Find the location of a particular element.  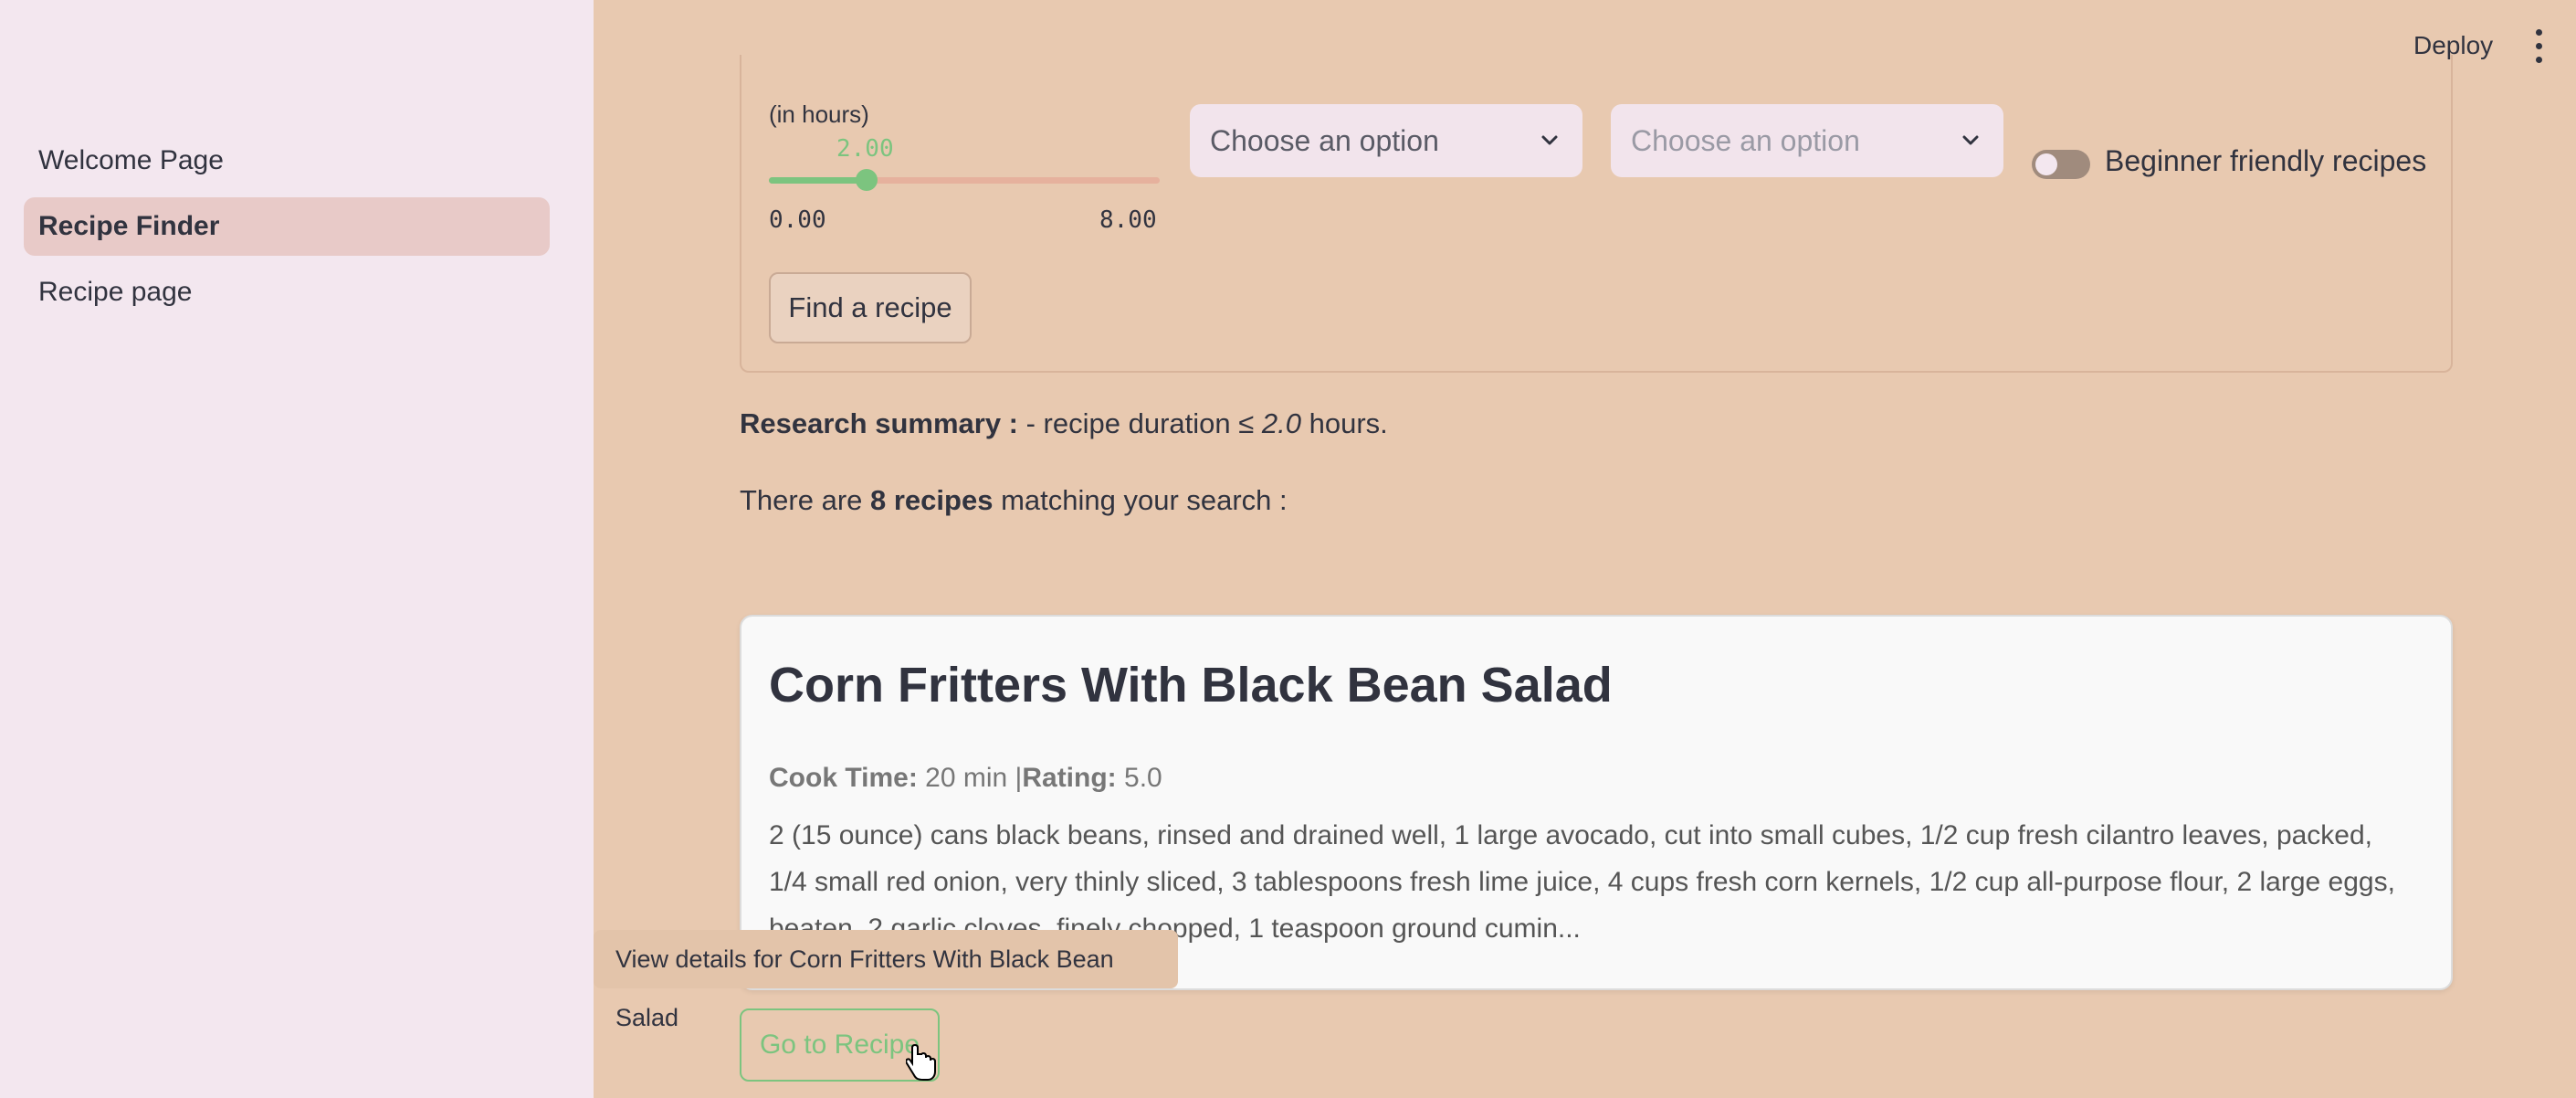

count-bold: 8 recipes is located at coordinates (932, 500).